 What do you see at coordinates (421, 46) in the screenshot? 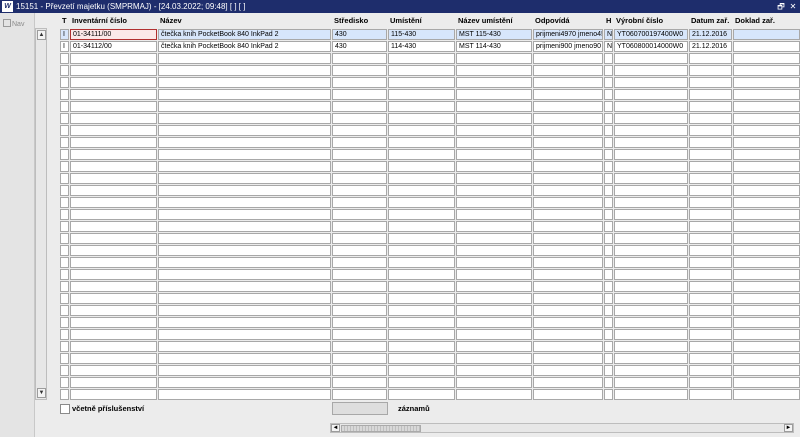
I see `cell-location: 114-430` at bounding box center [421, 46].